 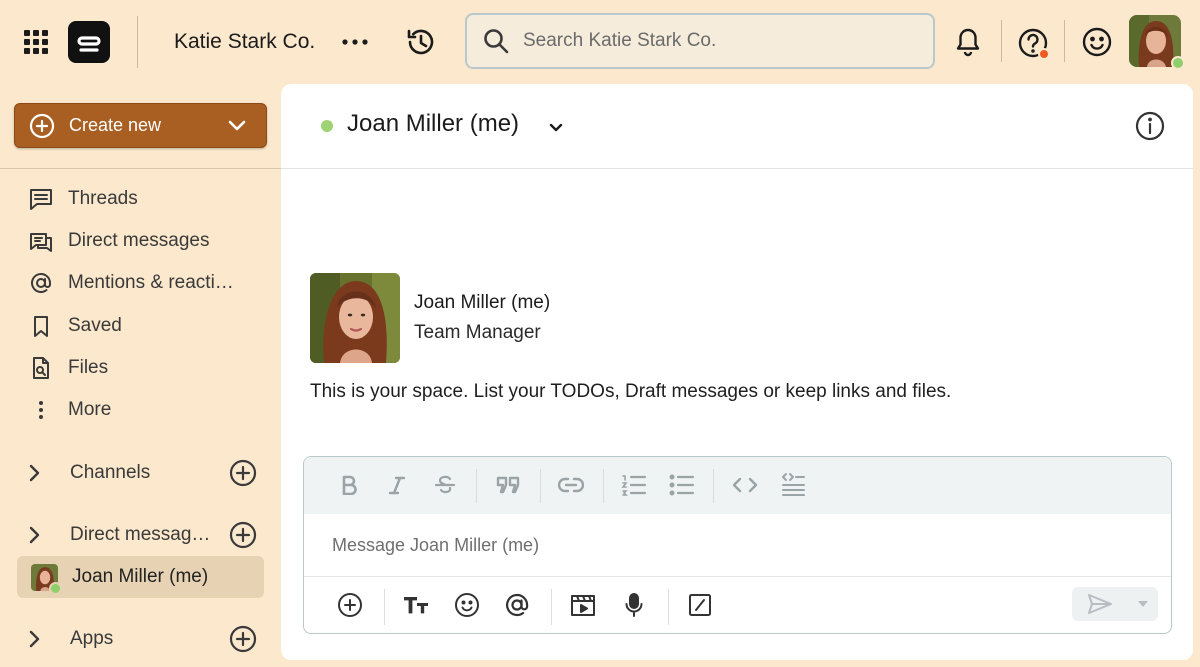 I want to click on app-logo-icon, so click(x=89, y=42).